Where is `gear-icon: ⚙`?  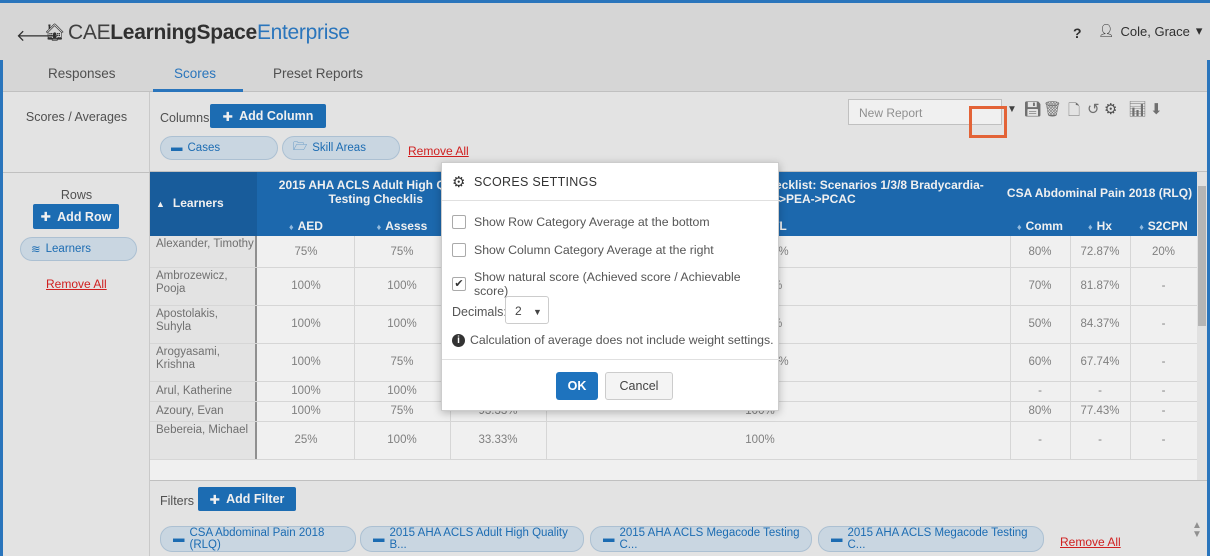 gear-icon: ⚙ is located at coordinates (459, 182).